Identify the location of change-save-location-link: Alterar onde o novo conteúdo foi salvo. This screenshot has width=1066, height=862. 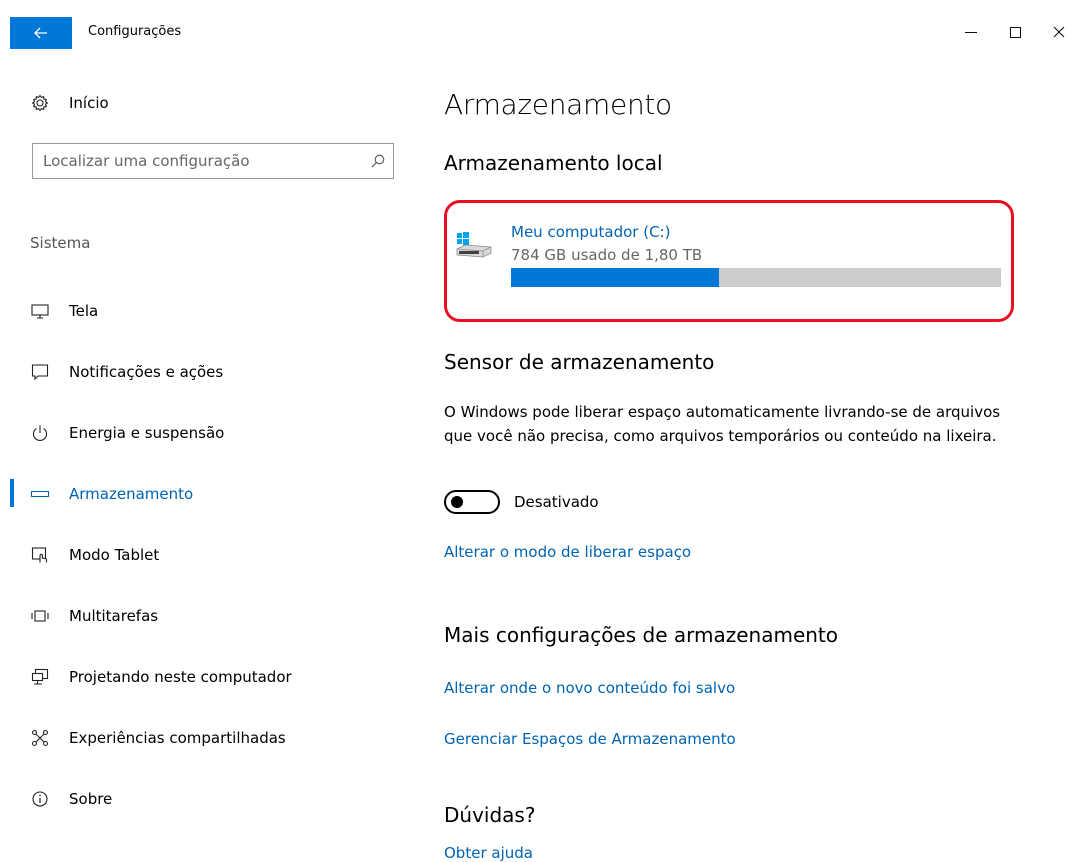
(589, 688).